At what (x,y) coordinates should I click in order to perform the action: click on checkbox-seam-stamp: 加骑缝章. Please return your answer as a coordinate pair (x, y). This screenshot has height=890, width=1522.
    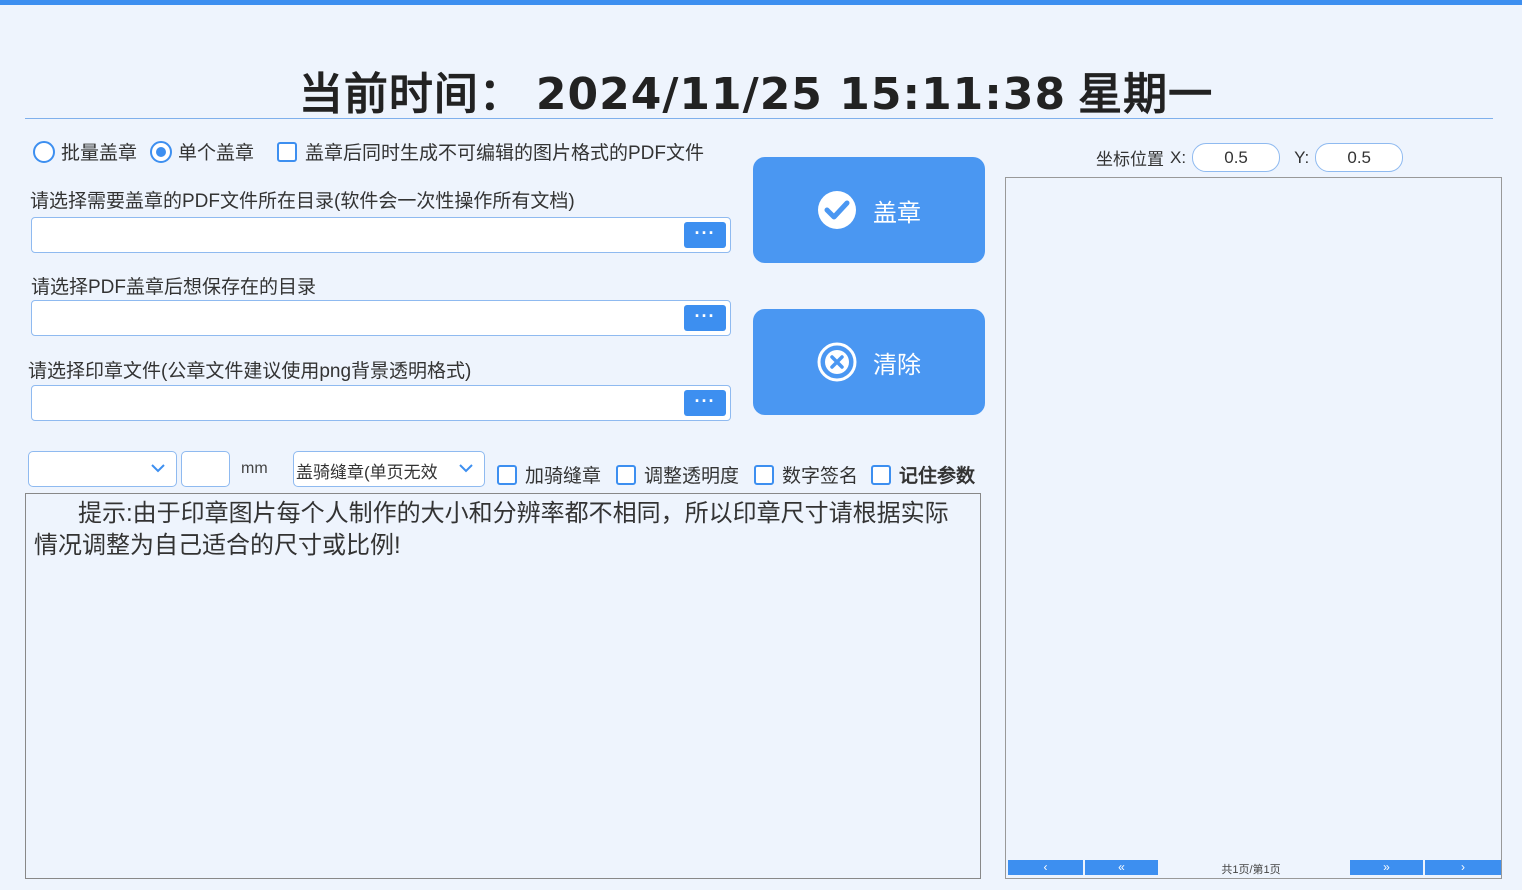
    Looking at the image, I should click on (549, 474).